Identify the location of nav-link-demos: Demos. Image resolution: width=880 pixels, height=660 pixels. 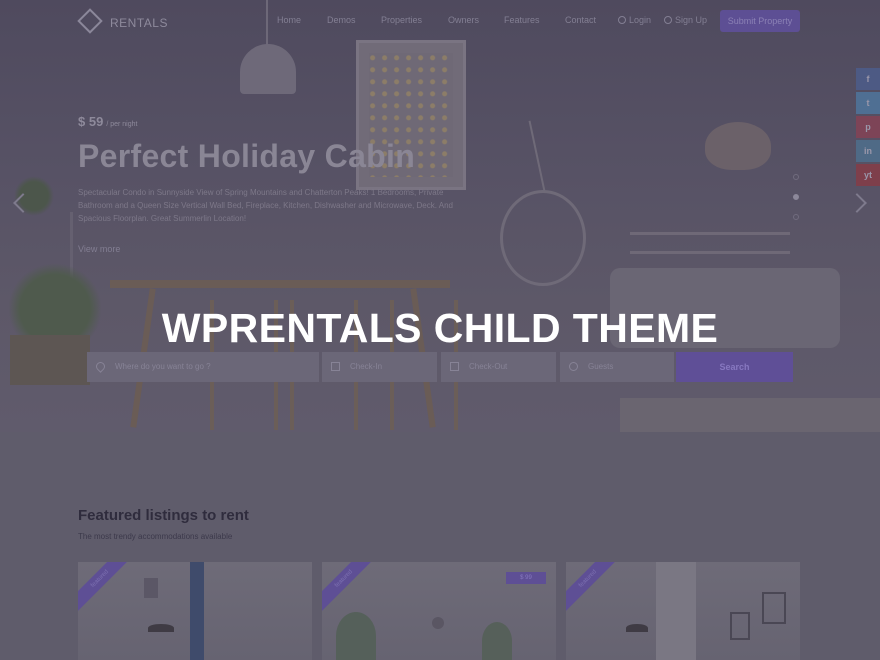
(341, 20).